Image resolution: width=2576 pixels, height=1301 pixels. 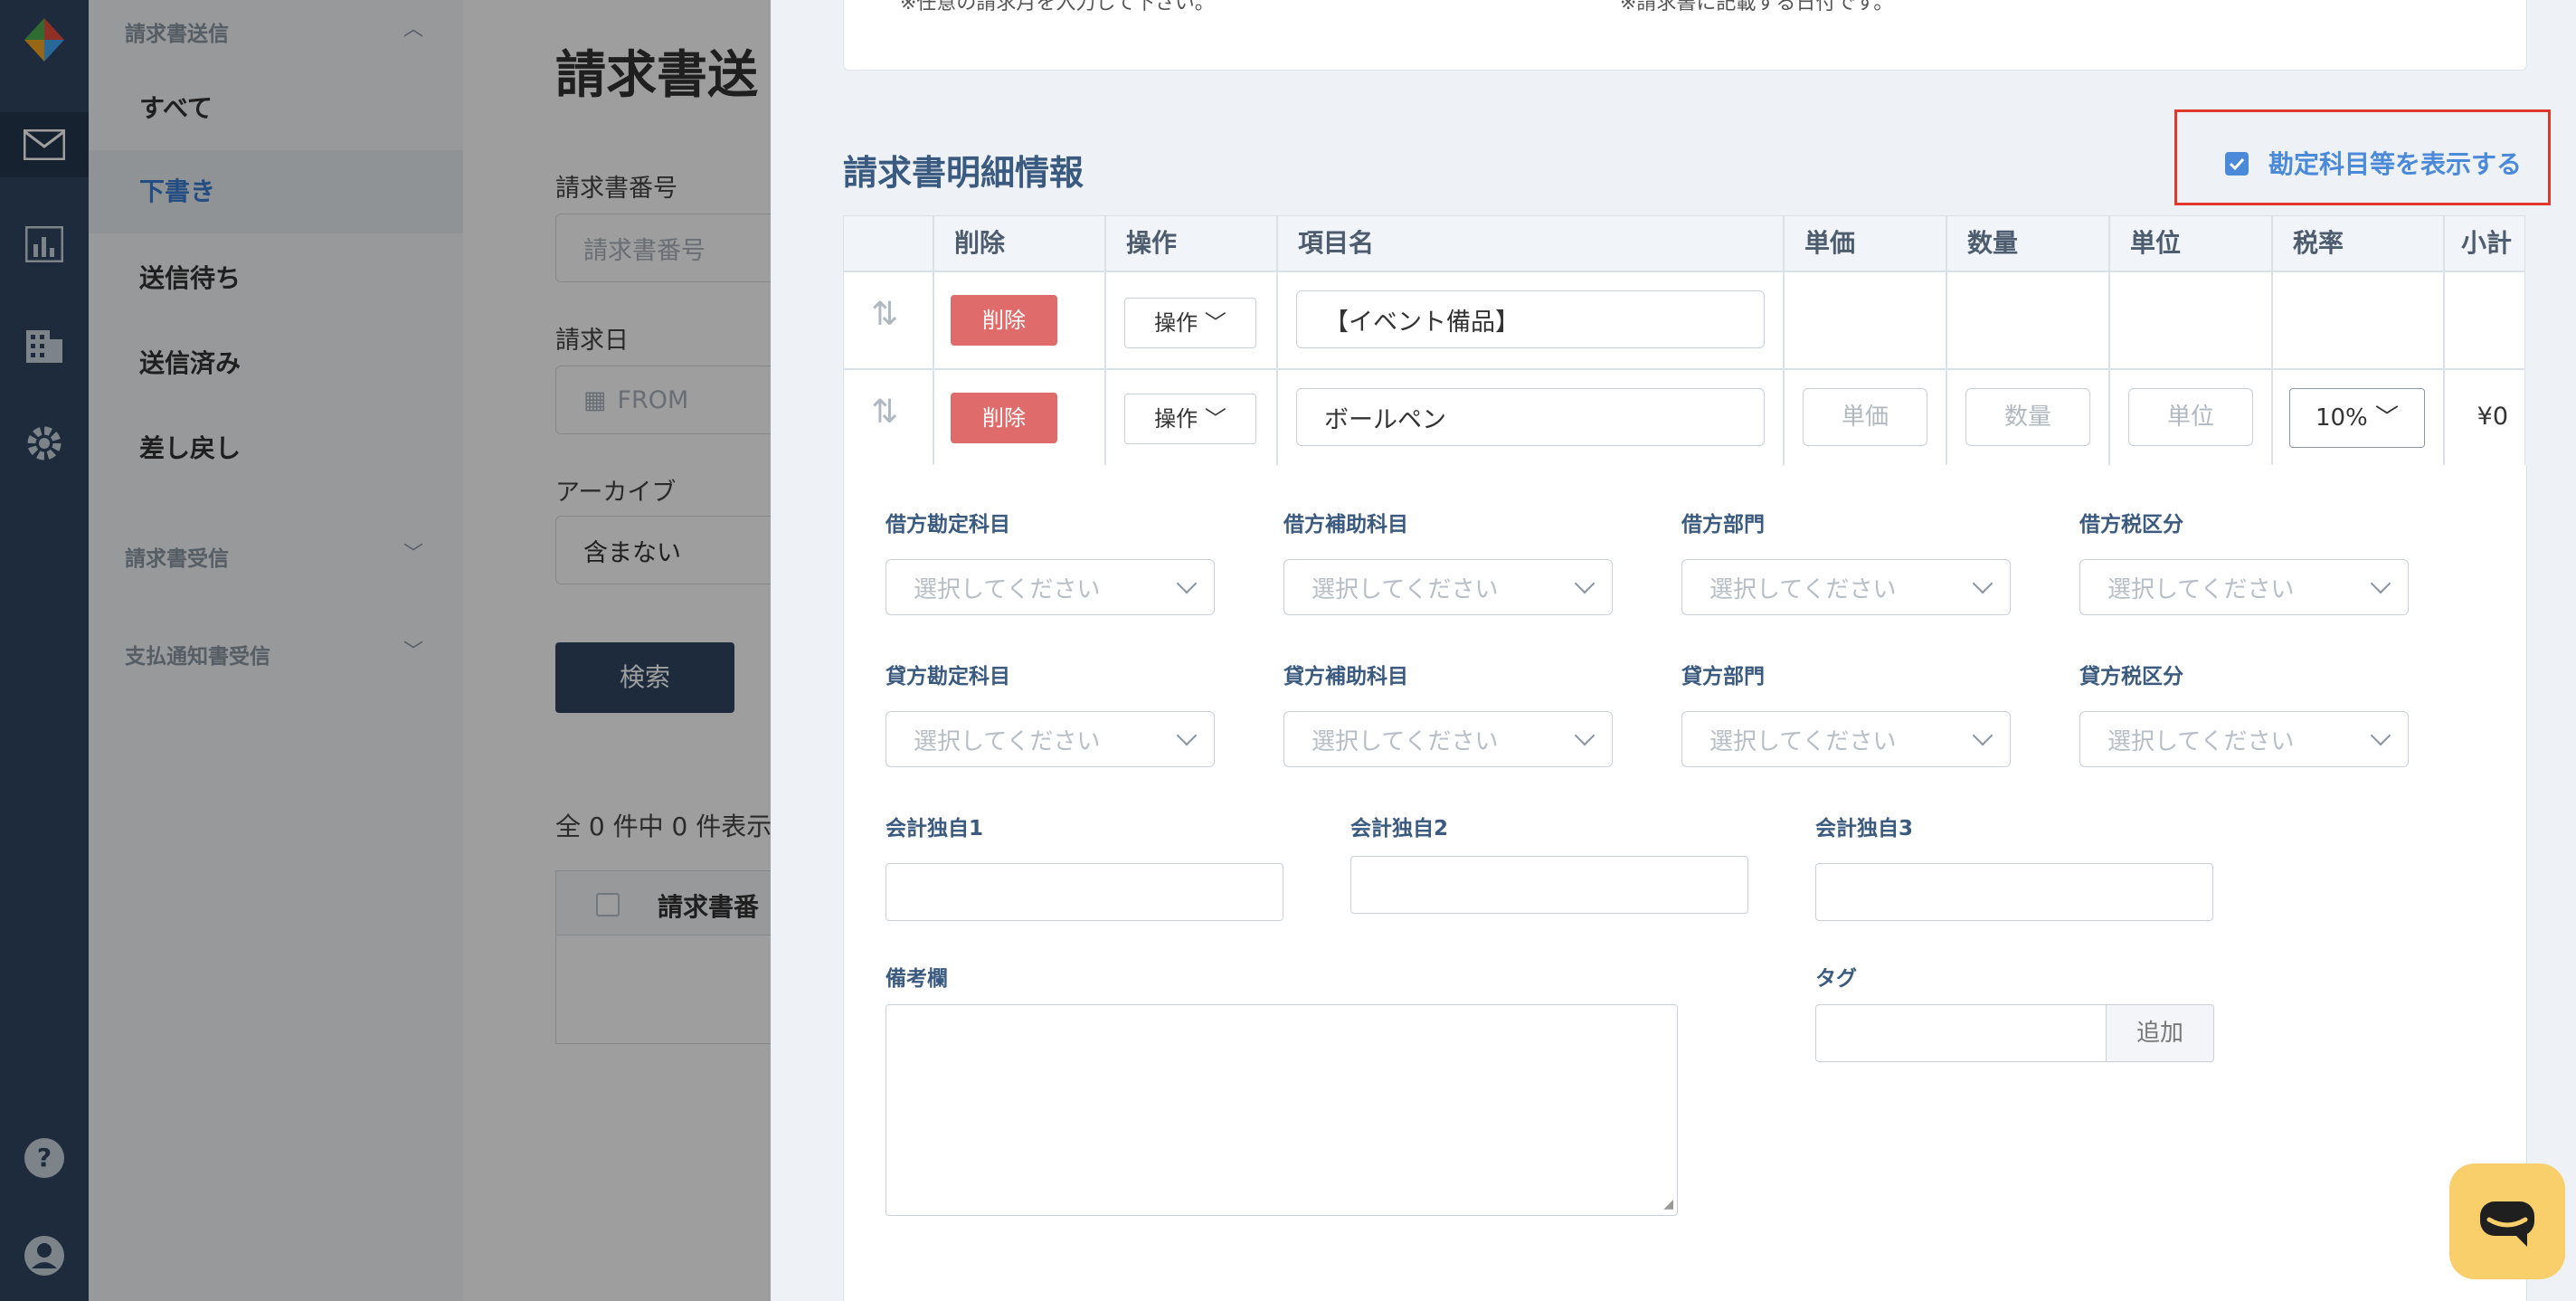 I want to click on billing-month-note: ※任意の請求月を入力して下さい。, so click(x=1057, y=7).